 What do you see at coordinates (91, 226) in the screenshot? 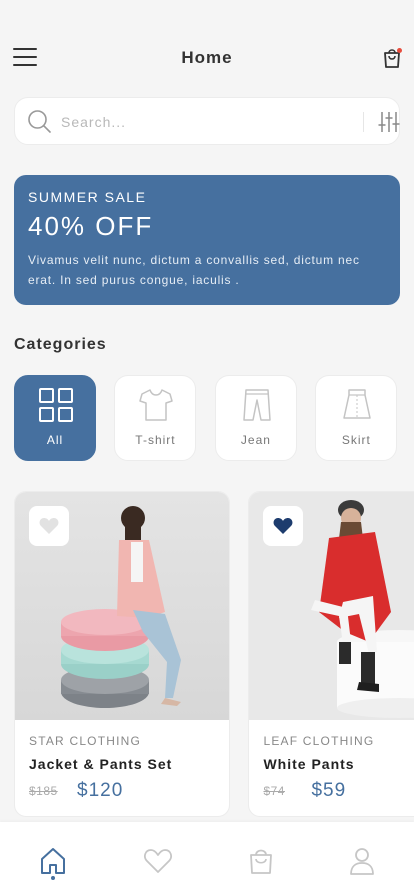
I see `banner-discount: 40% OFF` at bounding box center [91, 226].